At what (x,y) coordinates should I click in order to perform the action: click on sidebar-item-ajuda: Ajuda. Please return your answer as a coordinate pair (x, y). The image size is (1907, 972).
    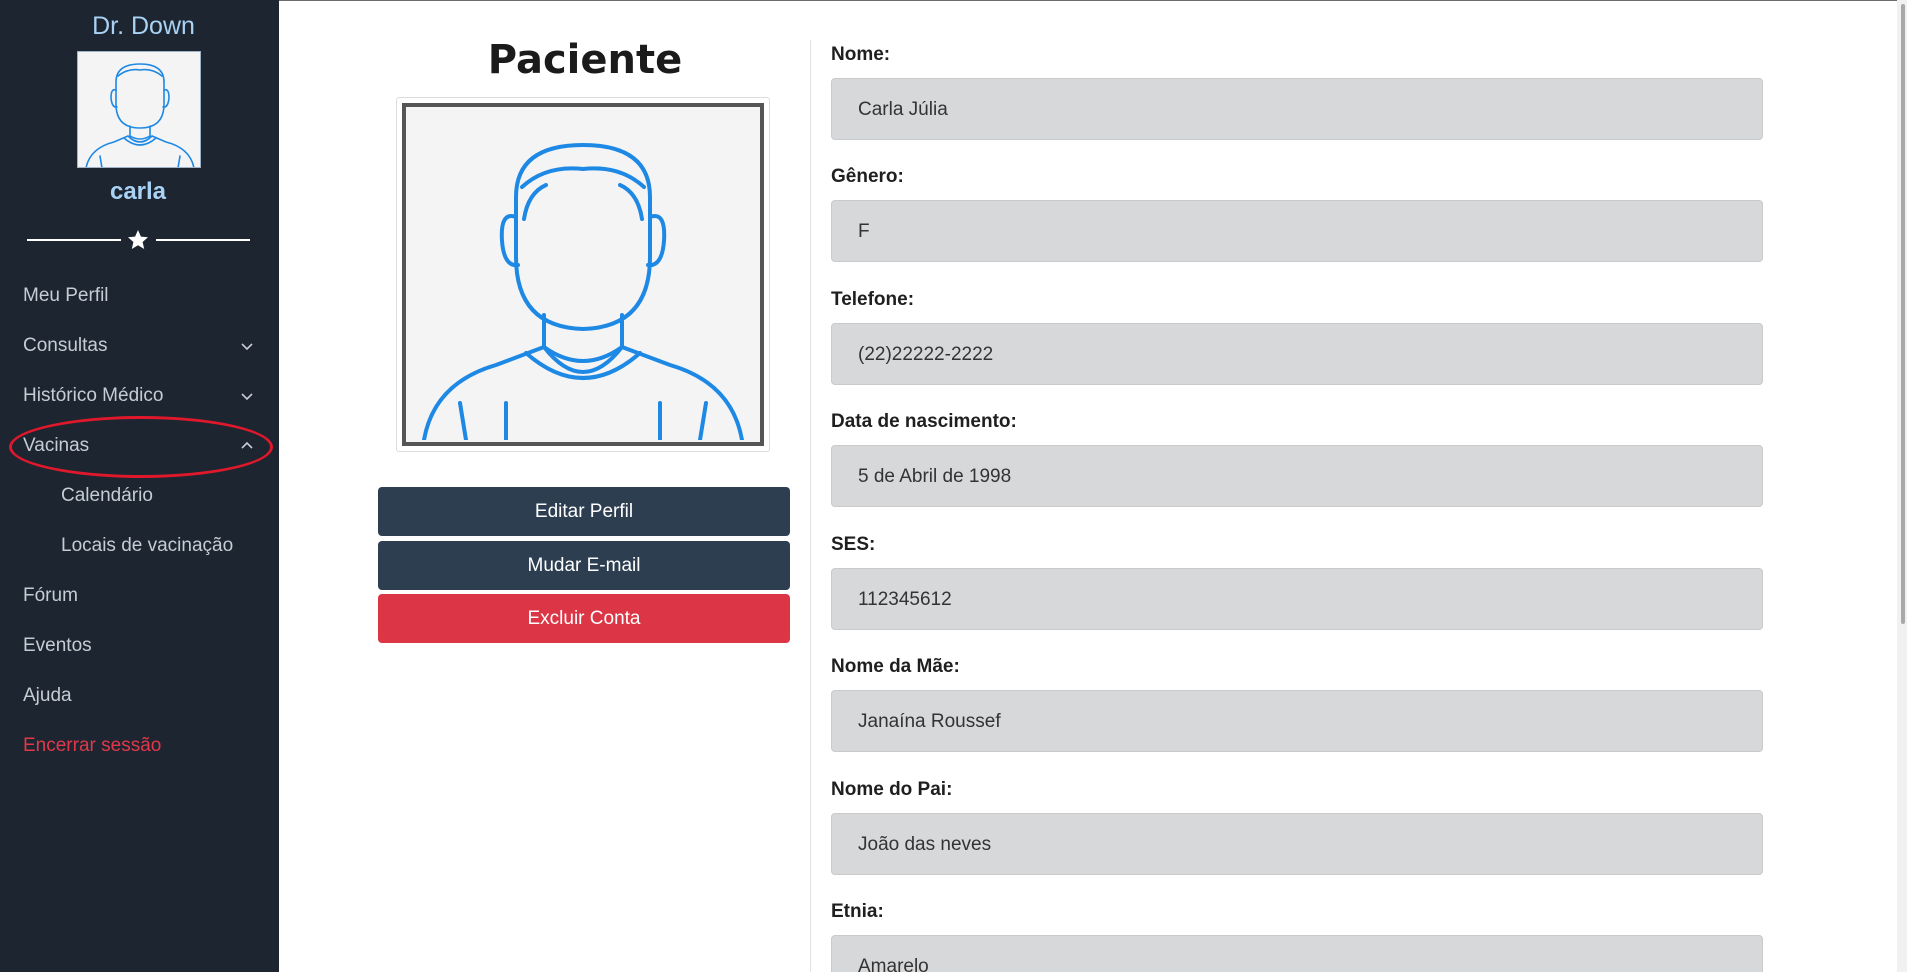
    Looking at the image, I should click on (139, 701).